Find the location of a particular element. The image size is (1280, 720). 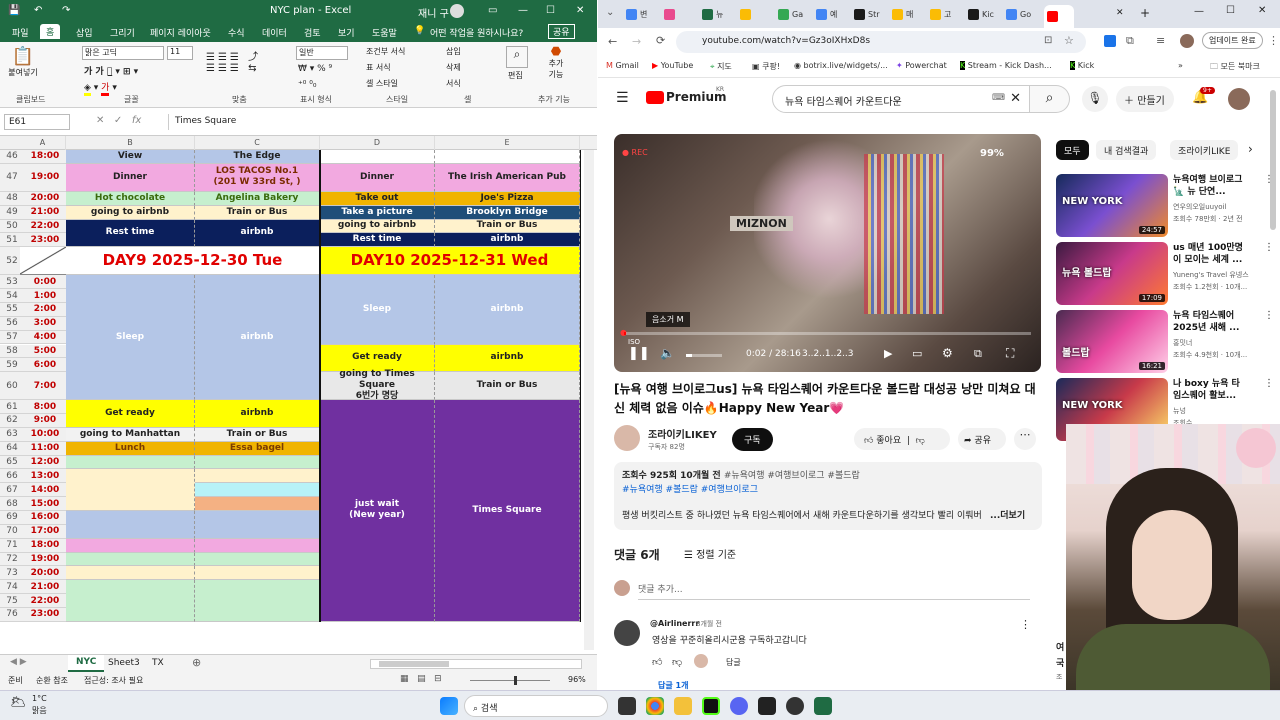

edit-button: 편집 is located at coordinates (515, 75).